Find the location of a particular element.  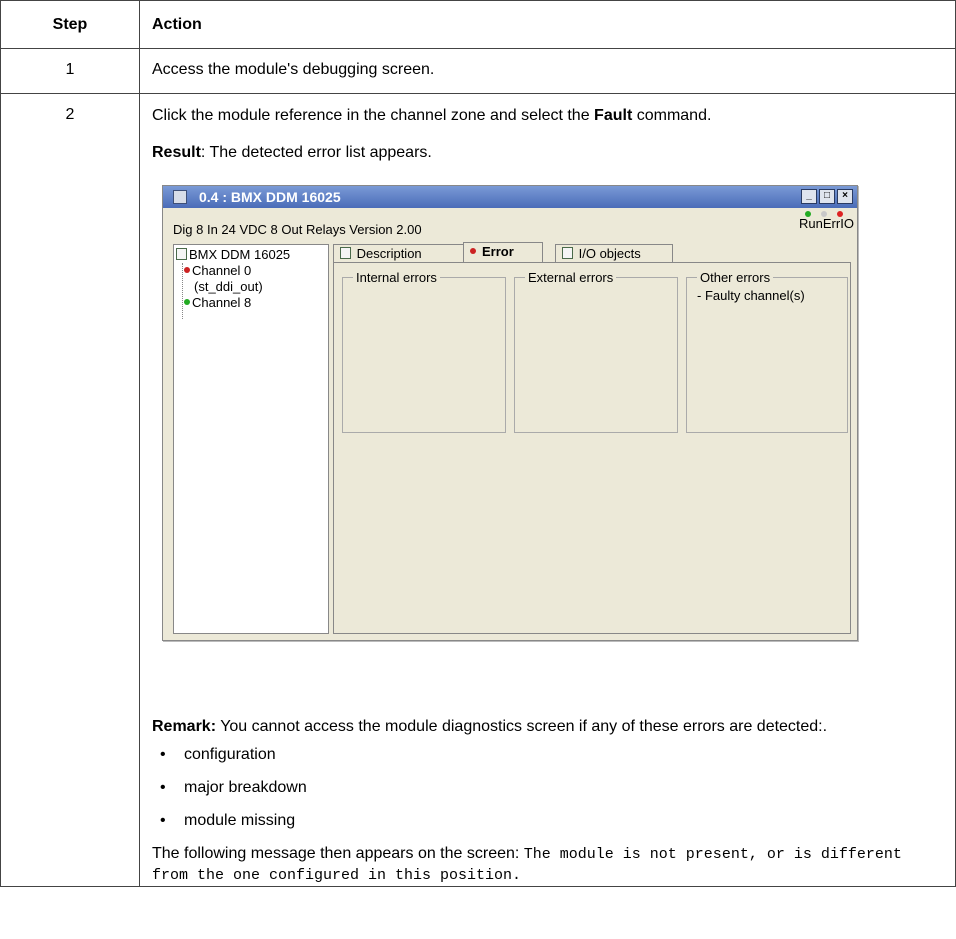

other-errors-group: Other errors - Faulty channel(s) is located at coordinates (767, 351).